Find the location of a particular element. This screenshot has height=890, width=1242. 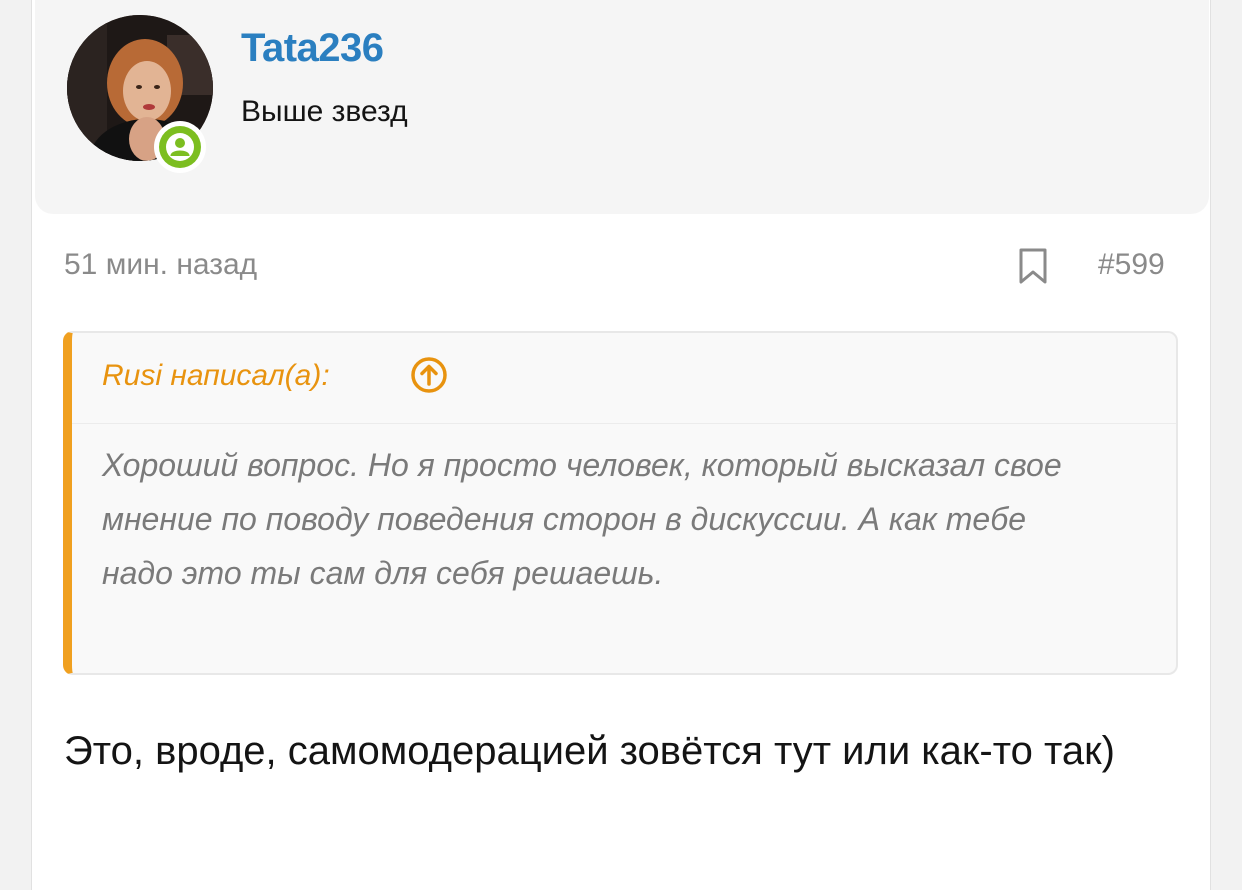

user-icon is located at coordinates (180, 147).